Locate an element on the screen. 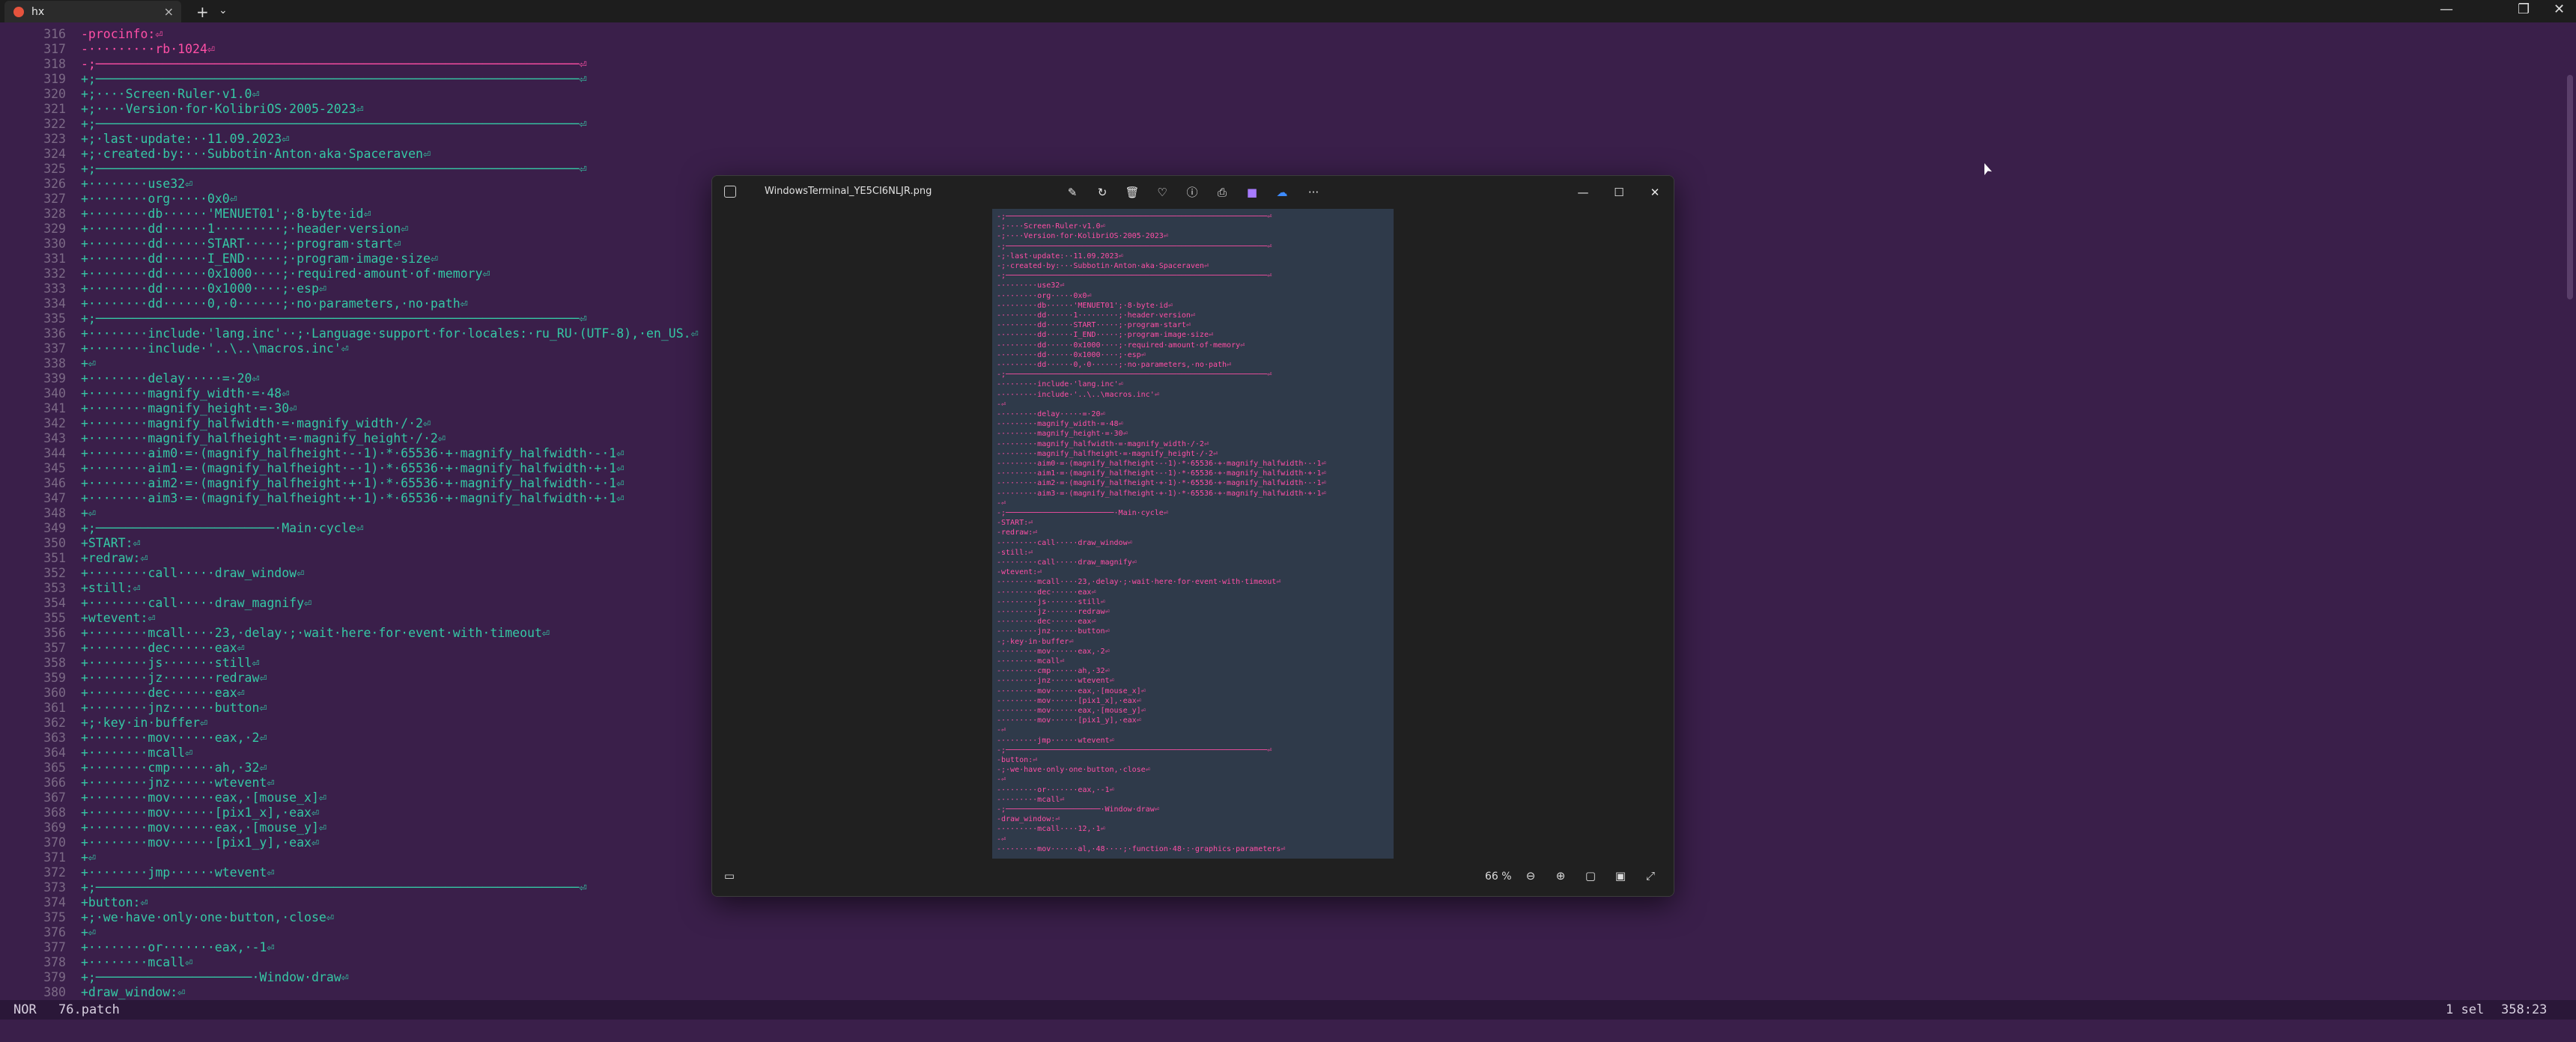 Image resolution: width=2576 pixels, height=1042 pixels. new-tab-button: + is located at coordinates (202, 12).